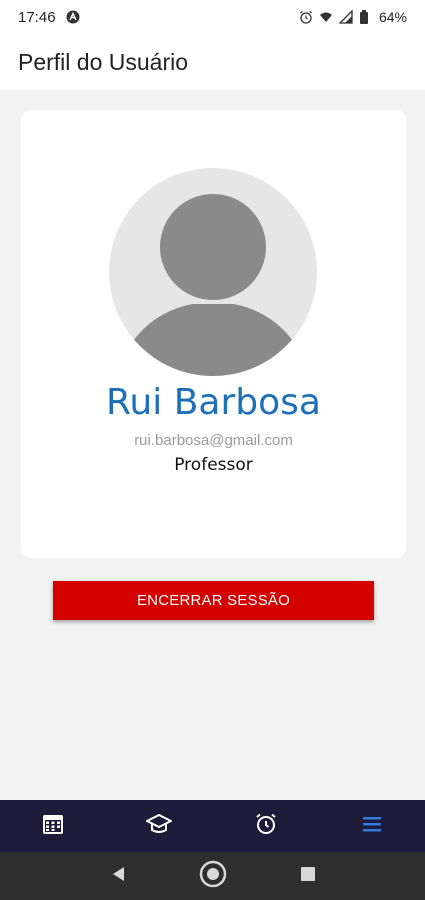 This screenshot has height=900, width=425. What do you see at coordinates (212, 826) in the screenshot?
I see `bottom-nav` at bounding box center [212, 826].